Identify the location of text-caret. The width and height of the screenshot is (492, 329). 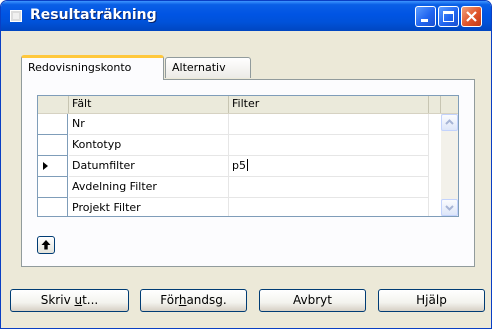
(247, 165).